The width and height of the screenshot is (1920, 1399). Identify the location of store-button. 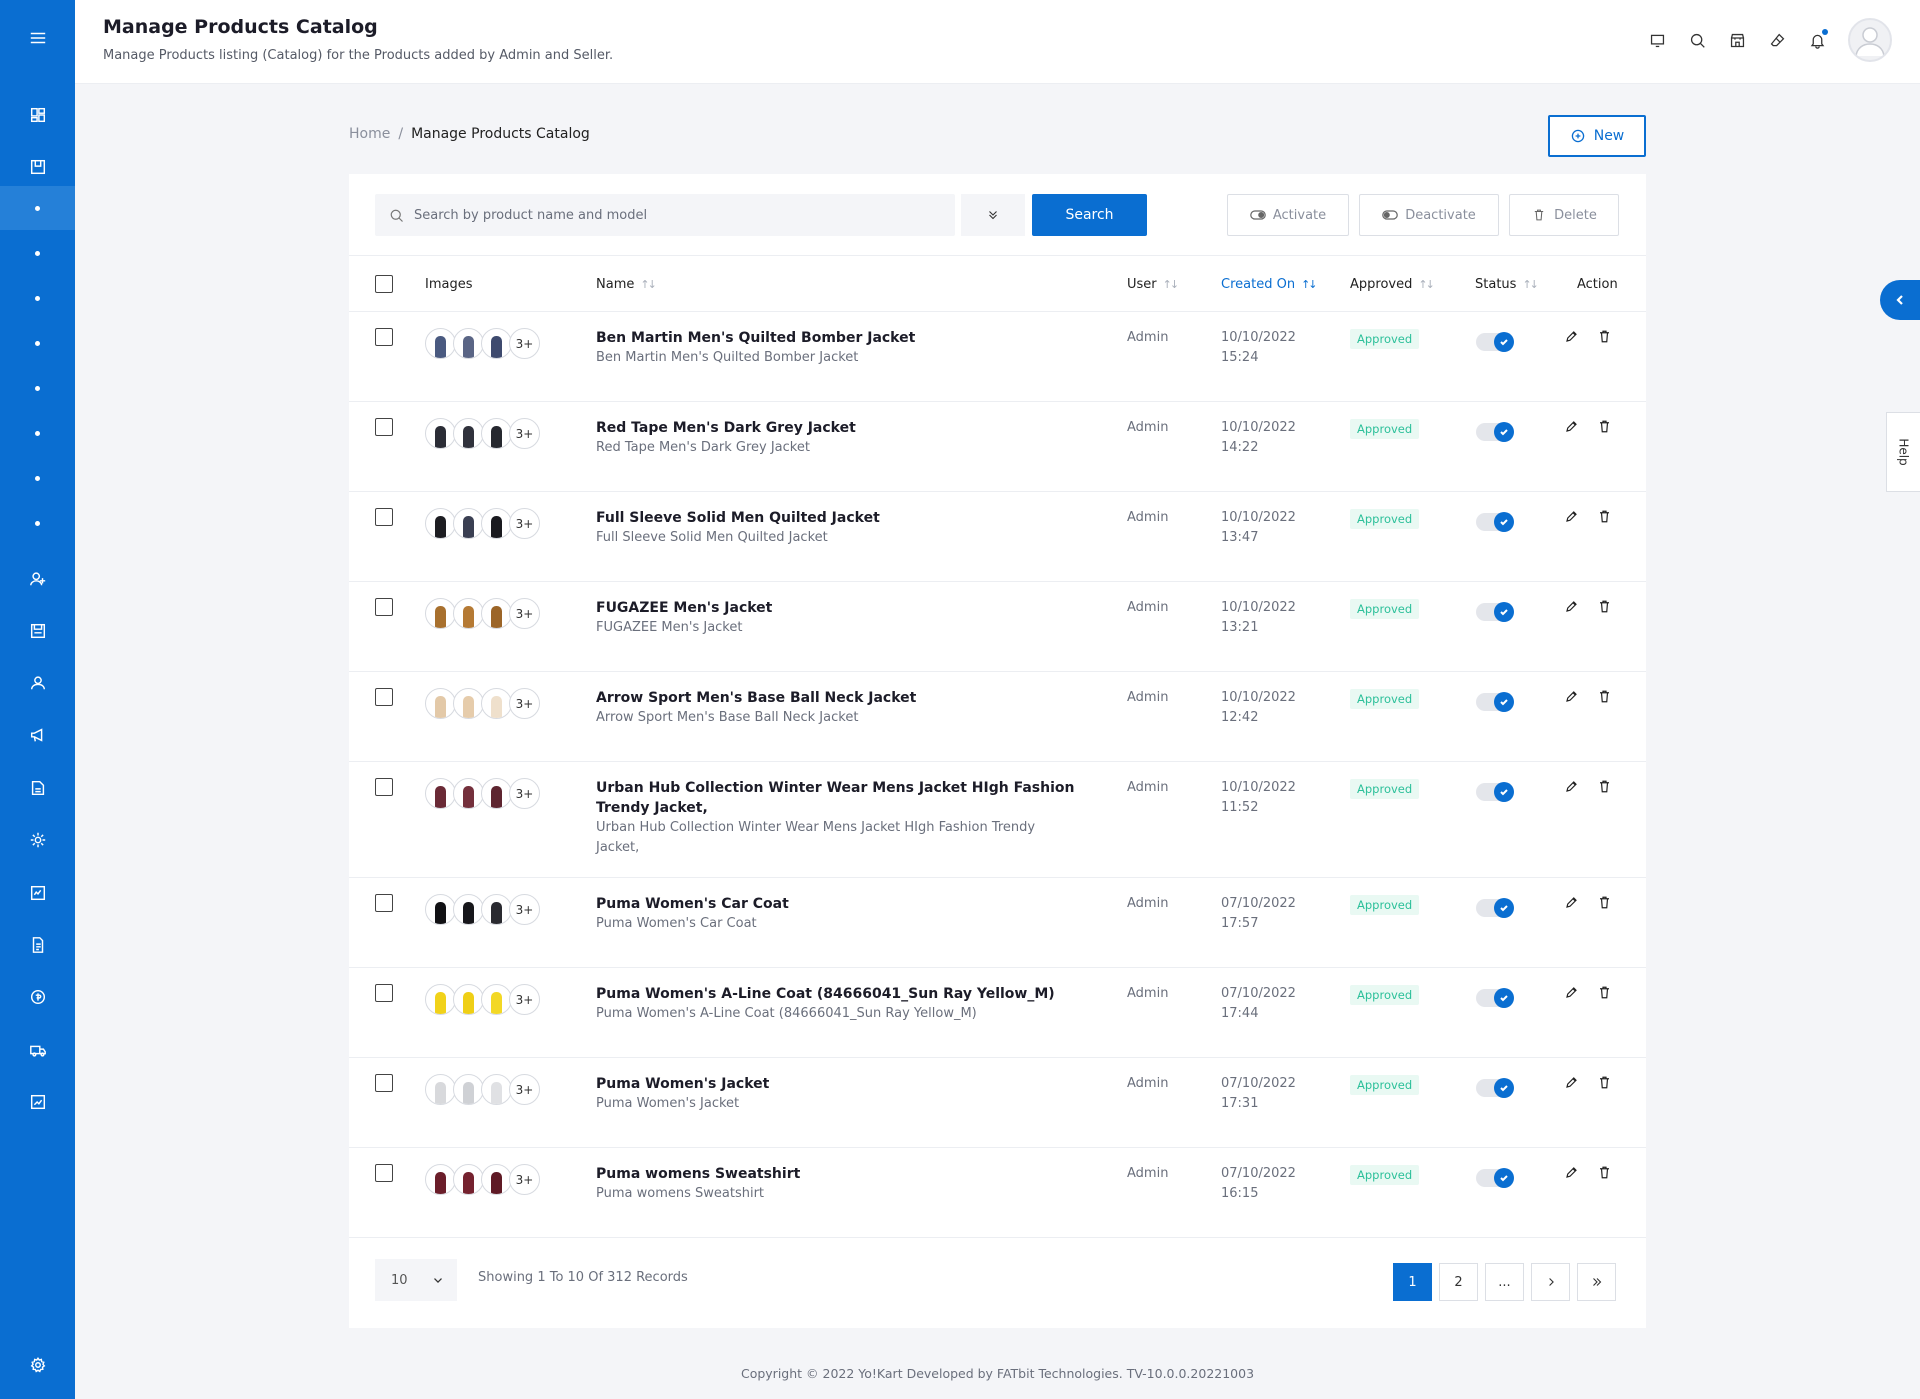
(1737, 40).